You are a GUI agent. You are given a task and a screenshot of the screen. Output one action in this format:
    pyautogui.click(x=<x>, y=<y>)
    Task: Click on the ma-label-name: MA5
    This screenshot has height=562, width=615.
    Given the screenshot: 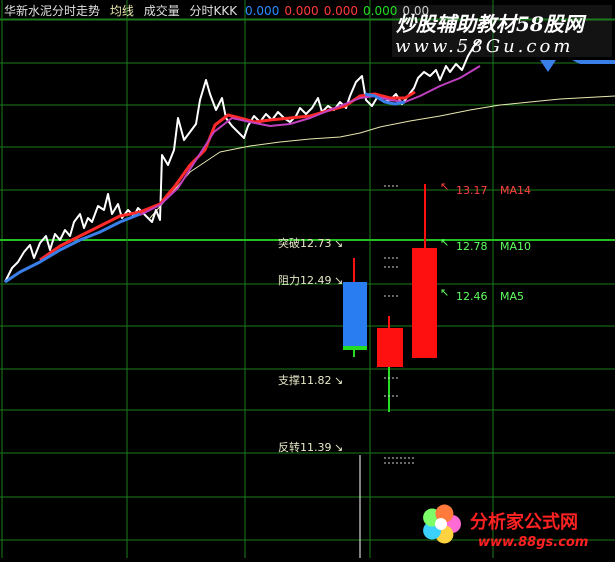 What is the action you would take?
    pyautogui.click(x=512, y=296)
    